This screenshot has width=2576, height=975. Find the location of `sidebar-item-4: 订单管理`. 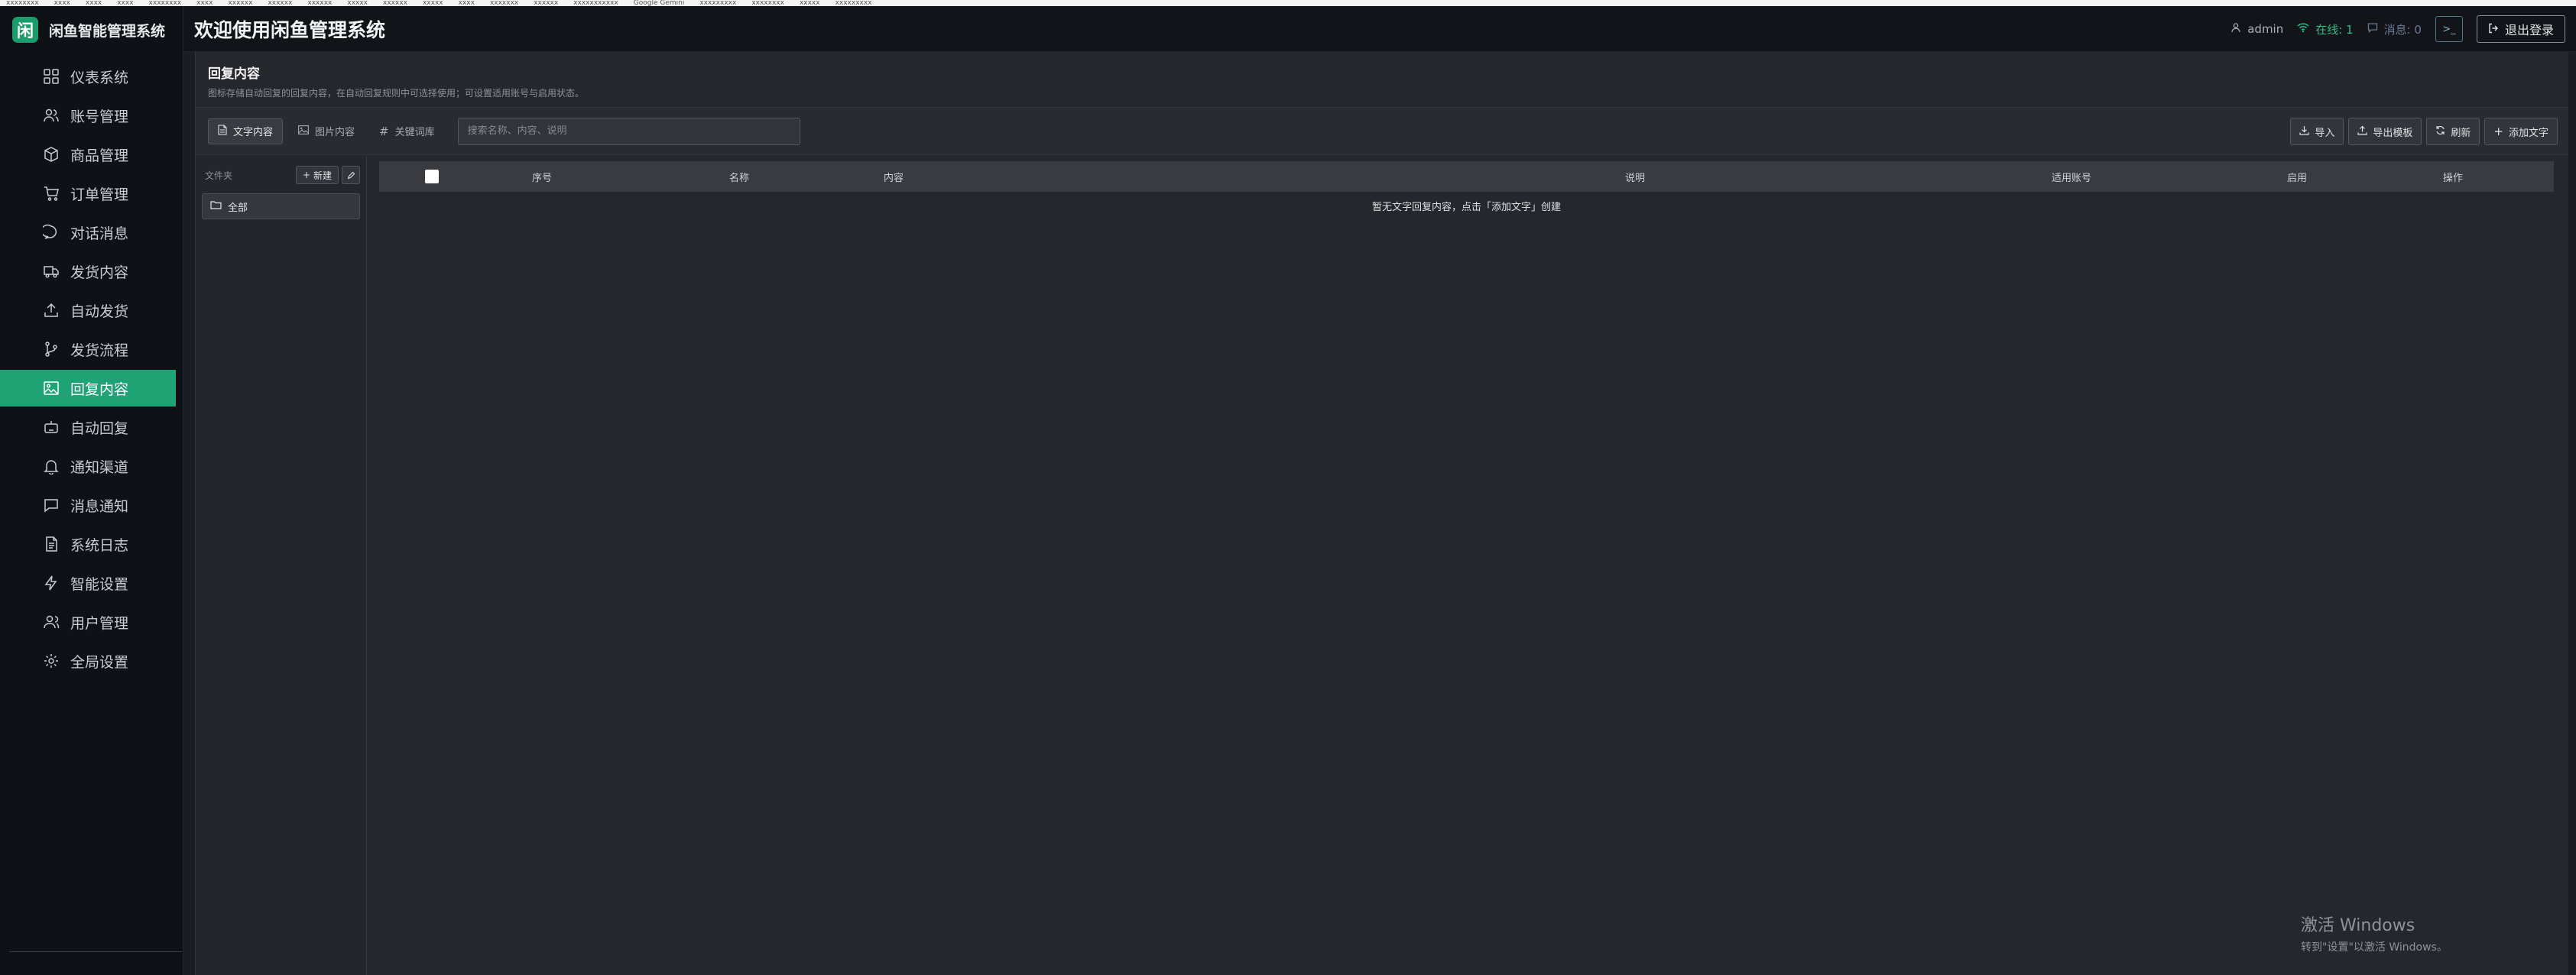

sidebar-item-4: 订单管理 is located at coordinates (91, 194).